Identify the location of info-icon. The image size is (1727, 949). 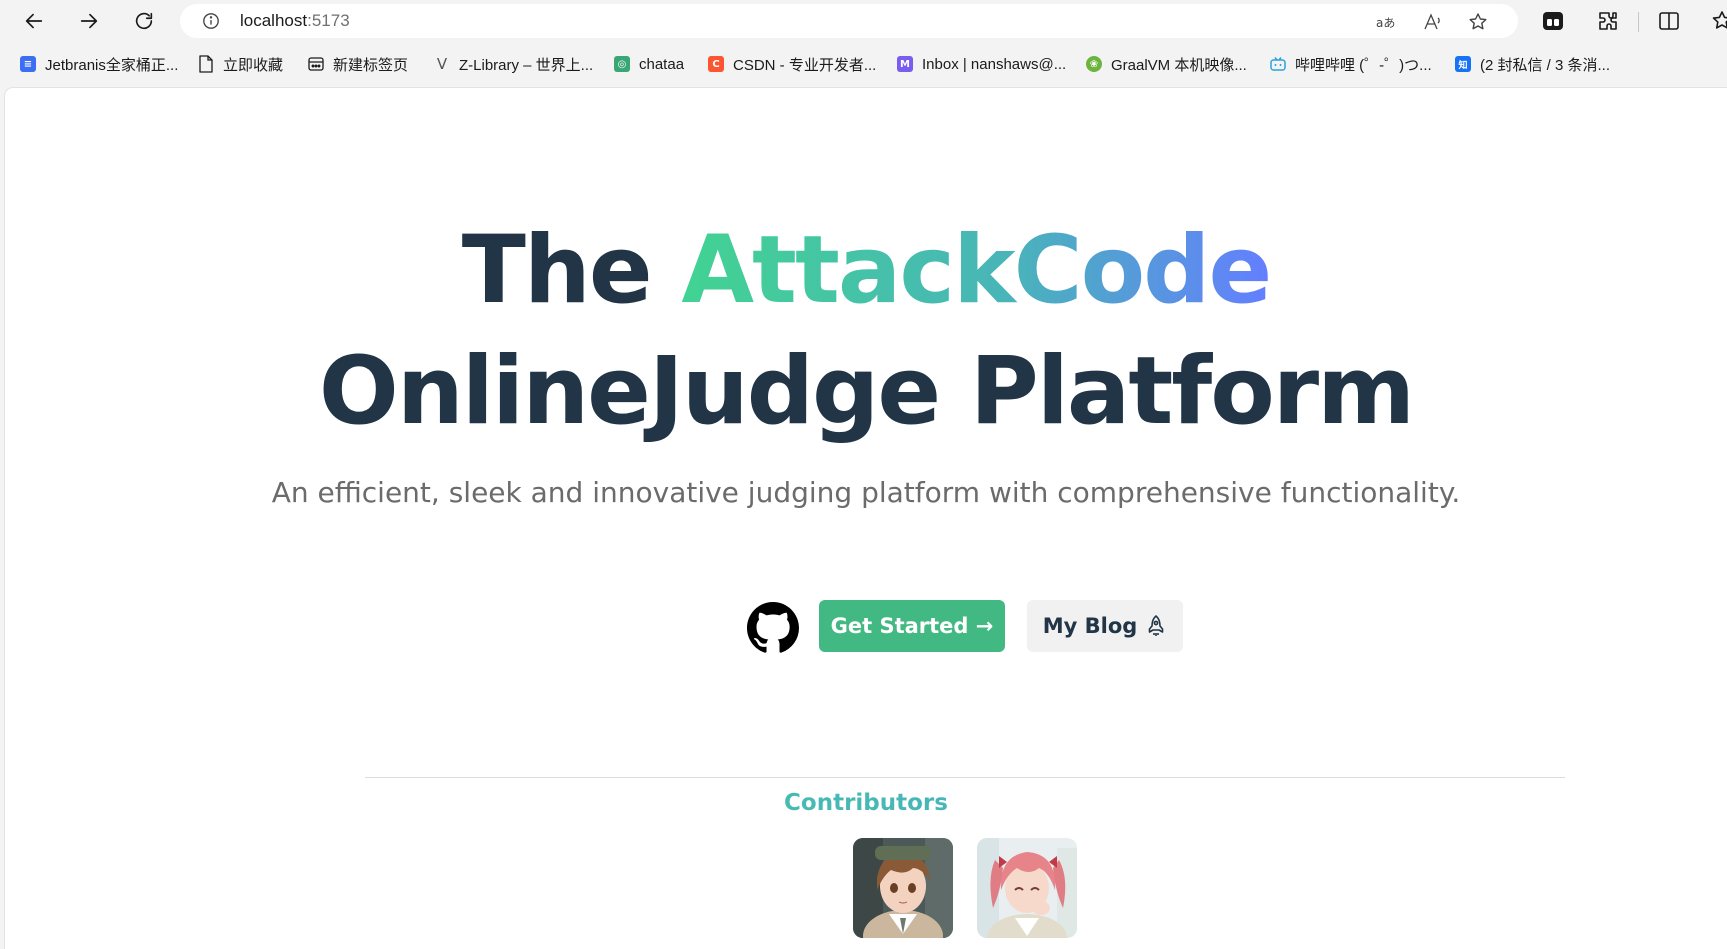
(211, 21).